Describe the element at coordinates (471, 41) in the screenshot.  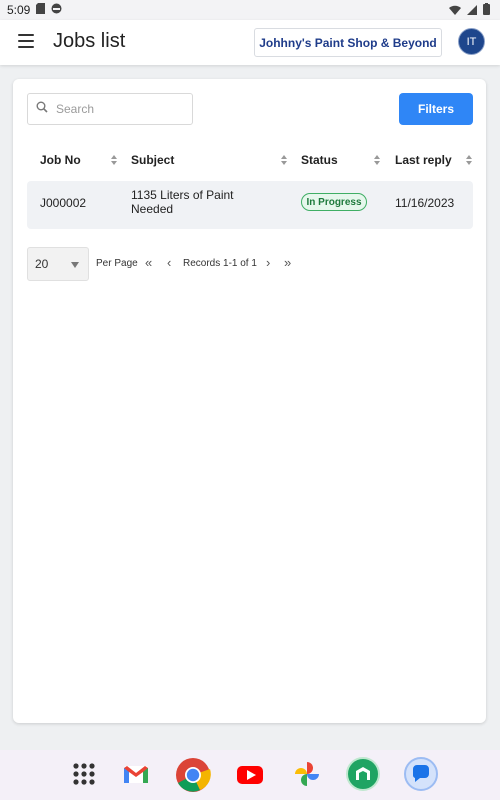
I see `avatar: IT` at that location.